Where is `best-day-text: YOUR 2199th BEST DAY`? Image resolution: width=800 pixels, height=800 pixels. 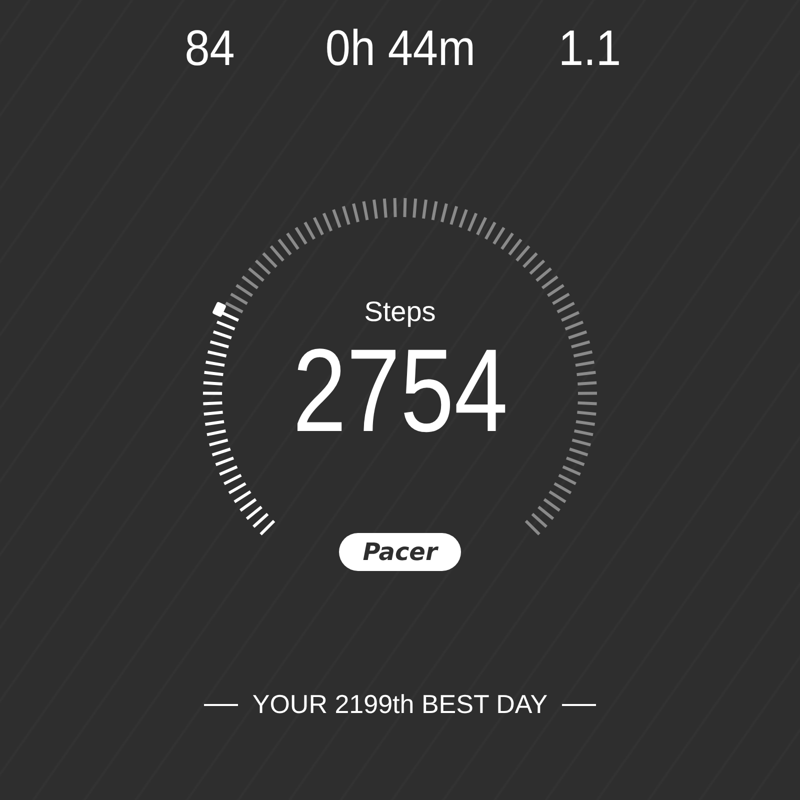
best-day-text: YOUR 2199th BEST DAY is located at coordinates (400, 704).